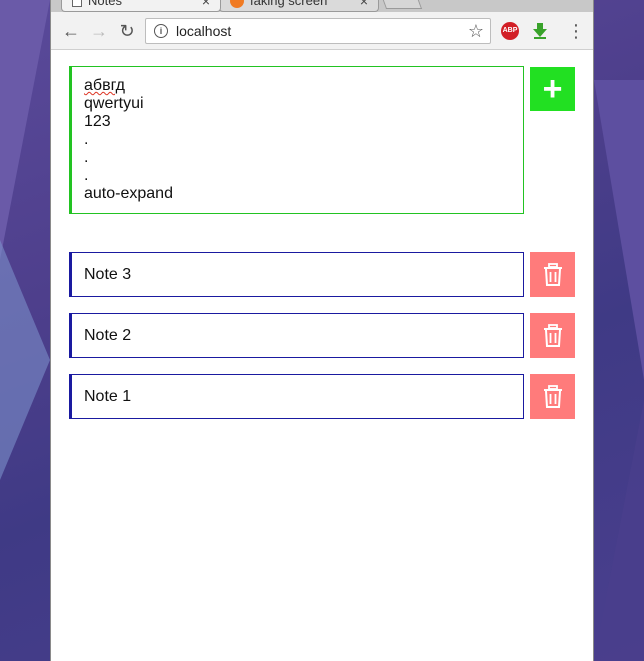  I want to click on adblock-extension-icon: ABP, so click(510, 31).